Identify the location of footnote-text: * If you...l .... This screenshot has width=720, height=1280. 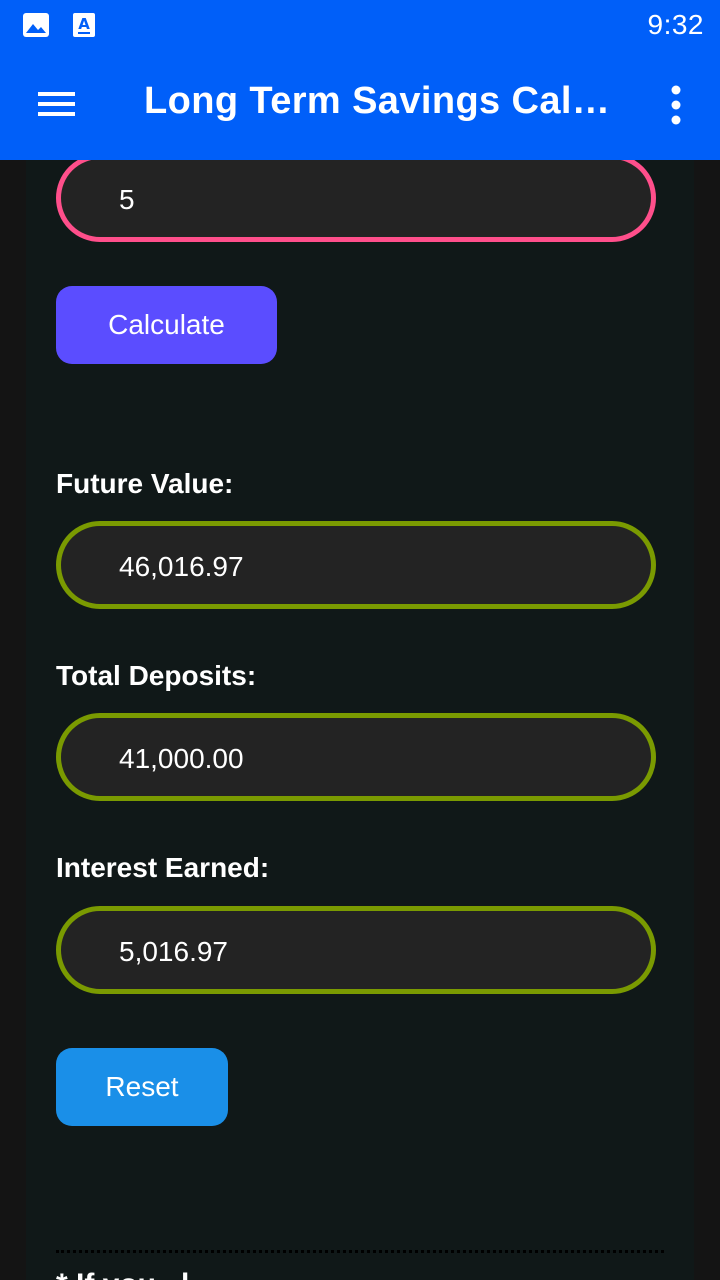
(139, 1274).